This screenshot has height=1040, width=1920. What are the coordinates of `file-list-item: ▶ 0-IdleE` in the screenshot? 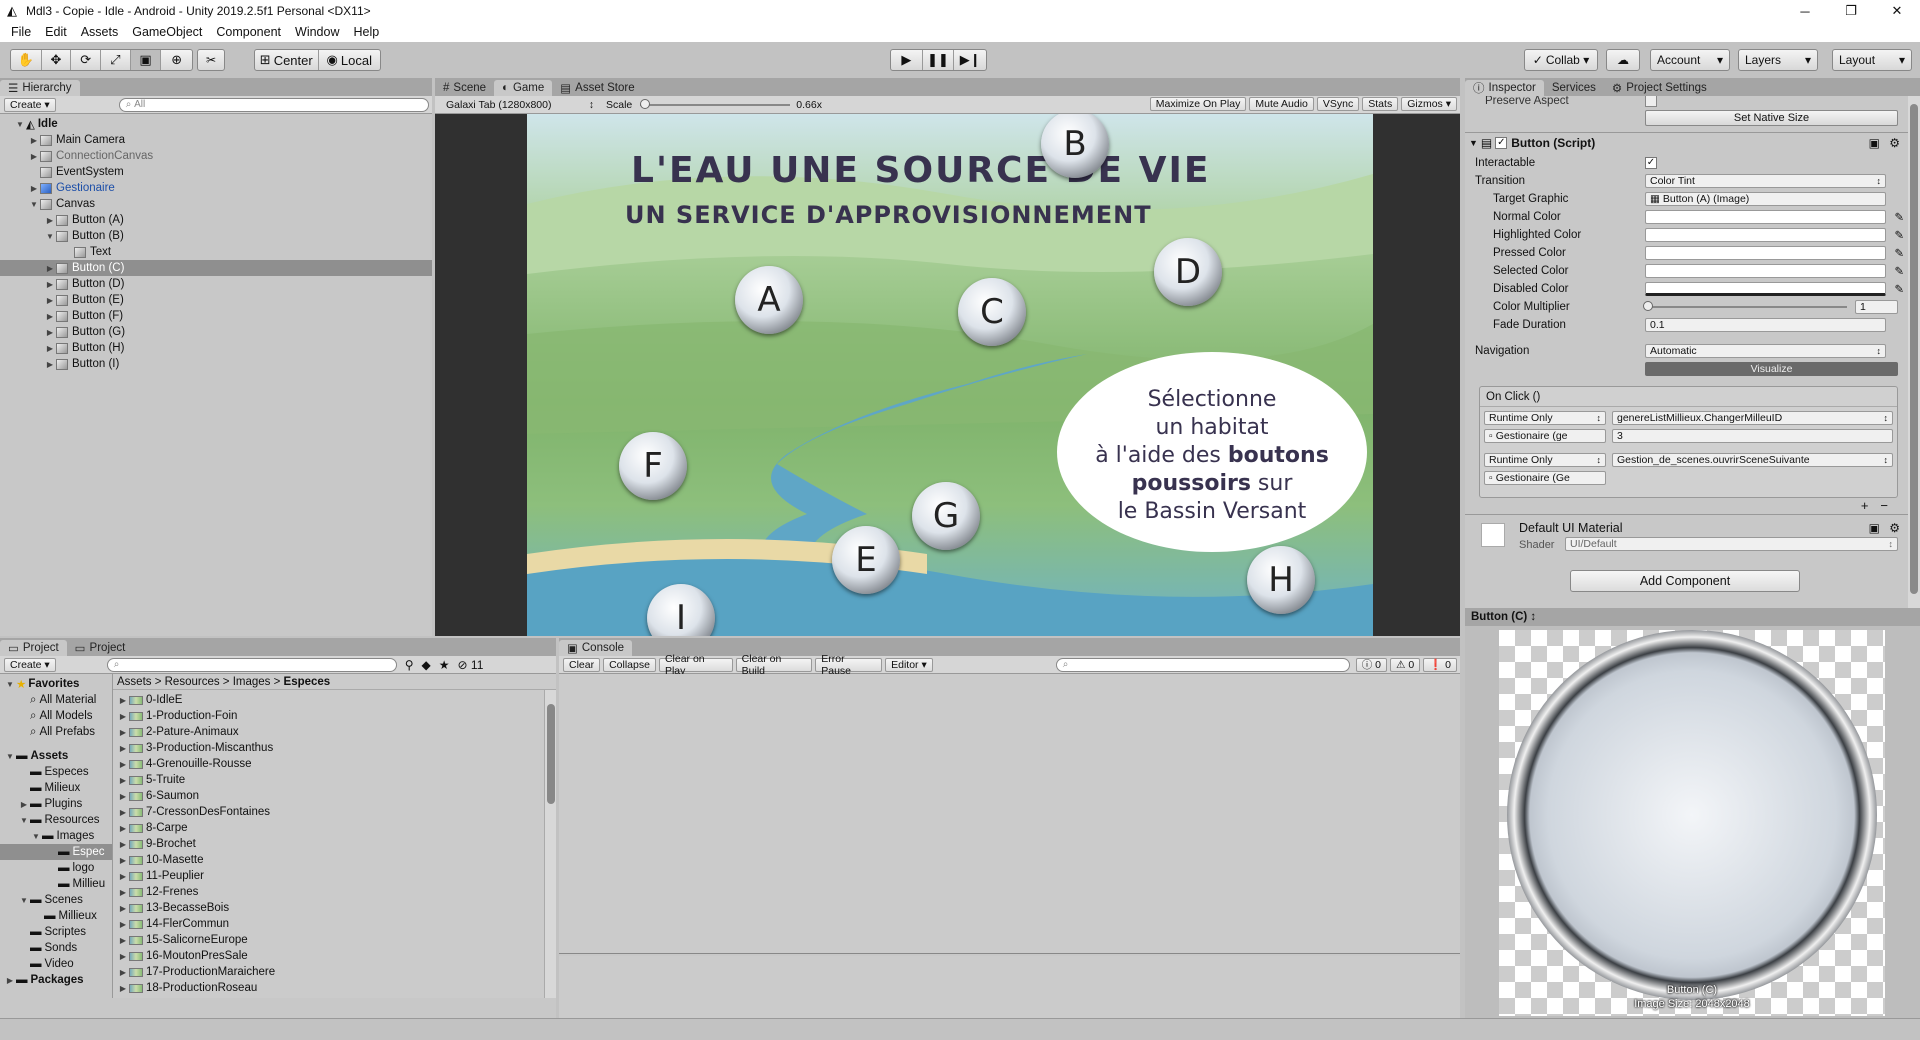 It's located at (330, 700).